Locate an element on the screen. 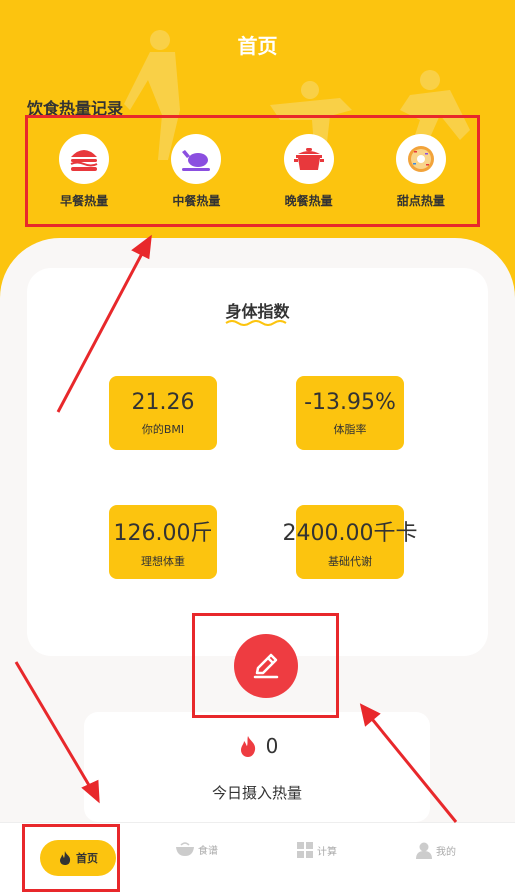 The image size is (515, 894). meal-label-lunch: 中餐热量 is located at coordinates (196, 200).